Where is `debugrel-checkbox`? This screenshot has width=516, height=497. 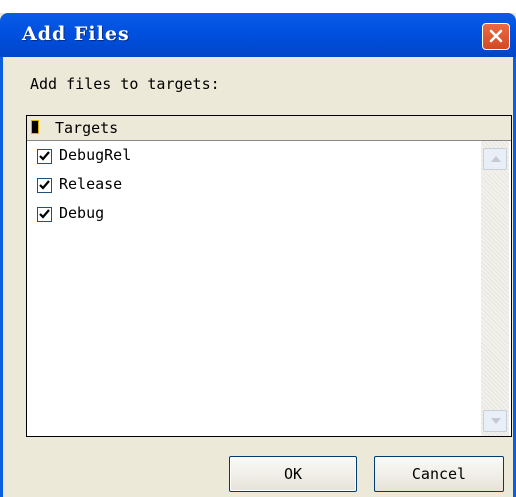
debugrel-checkbox is located at coordinates (44, 156).